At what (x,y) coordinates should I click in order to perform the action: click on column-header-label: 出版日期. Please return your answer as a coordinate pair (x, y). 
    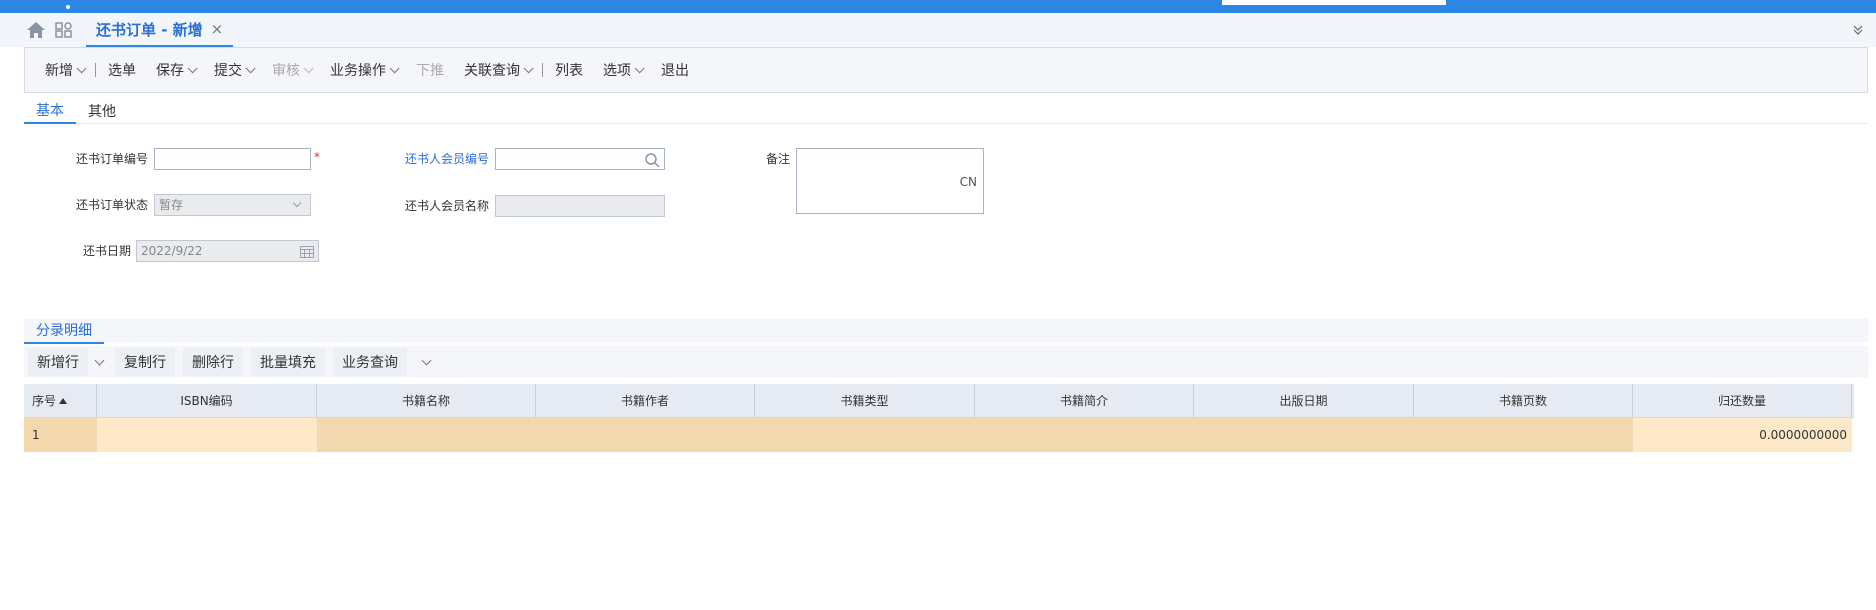
    Looking at the image, I should click on (1303, 401).